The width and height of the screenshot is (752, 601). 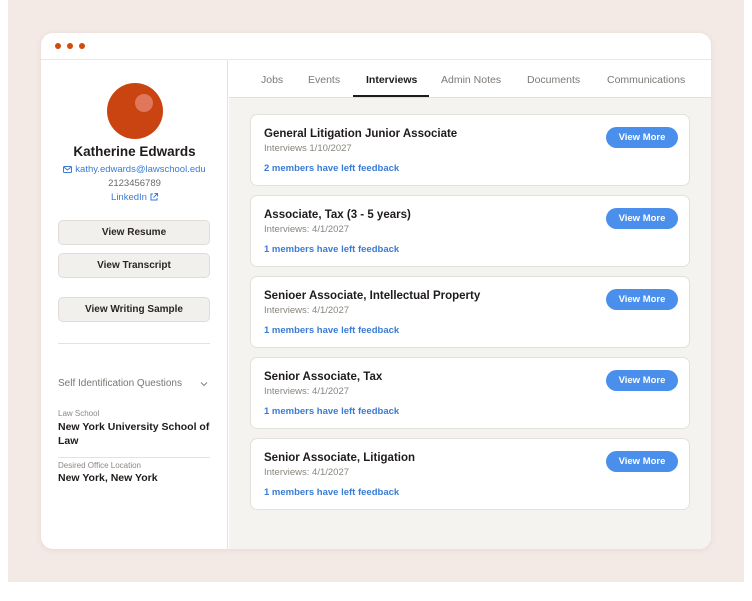 What do you see at coordinates (308, 148) in the screenshot?
I see `interview-date: Interviews 1/10/2027` at bounding box center [308, 148].